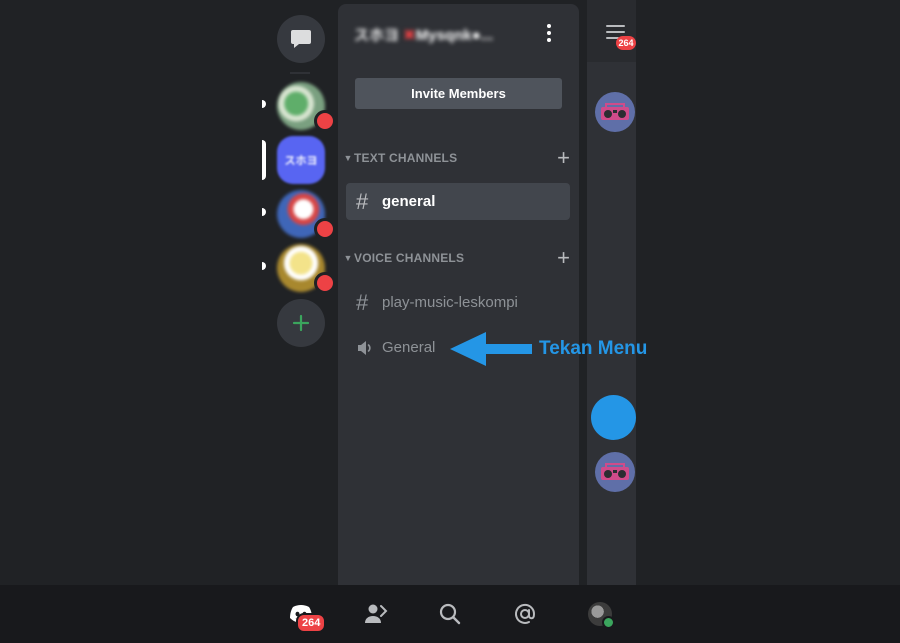  I want to click on nav-friends, so click(376, 614).